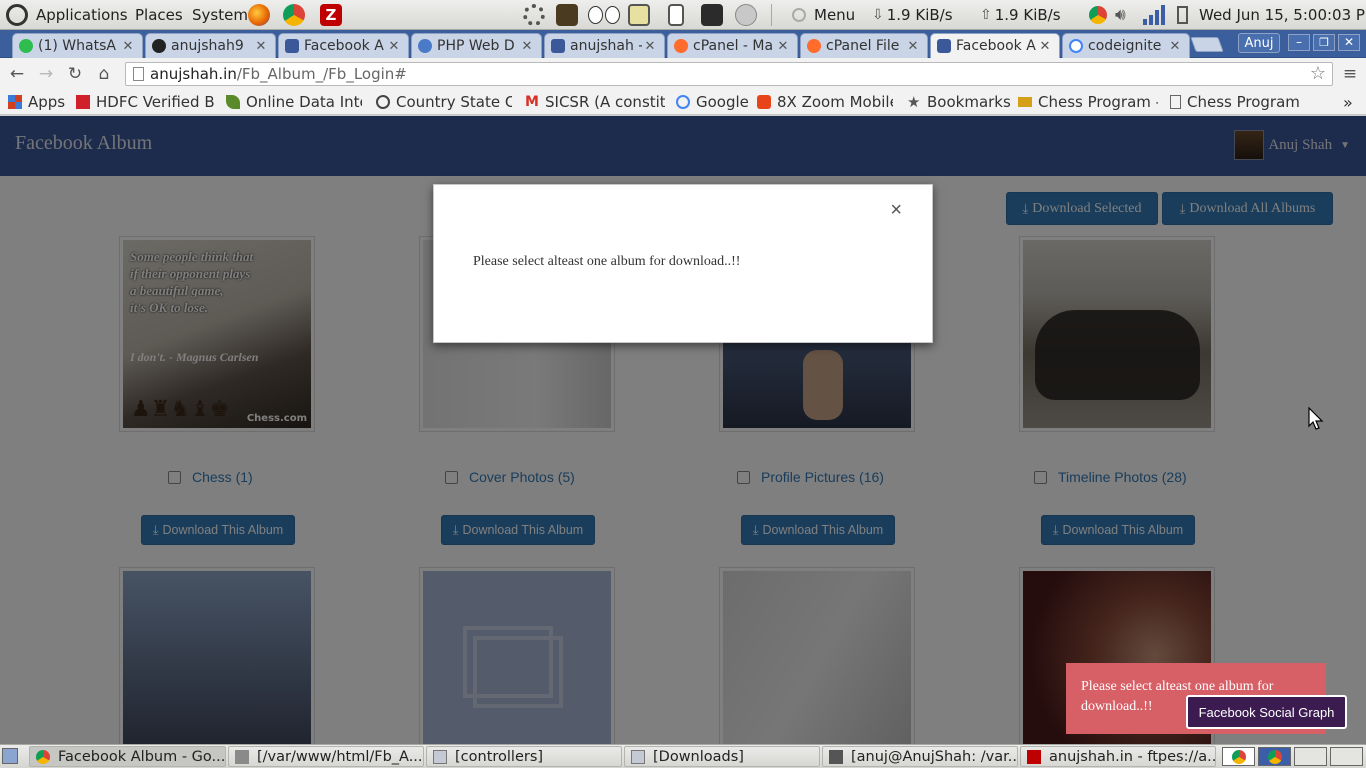  What do you see at coordinates (17, 74) in the screenshot?
I see `back-button: ←` at bounding box center [17, 74].